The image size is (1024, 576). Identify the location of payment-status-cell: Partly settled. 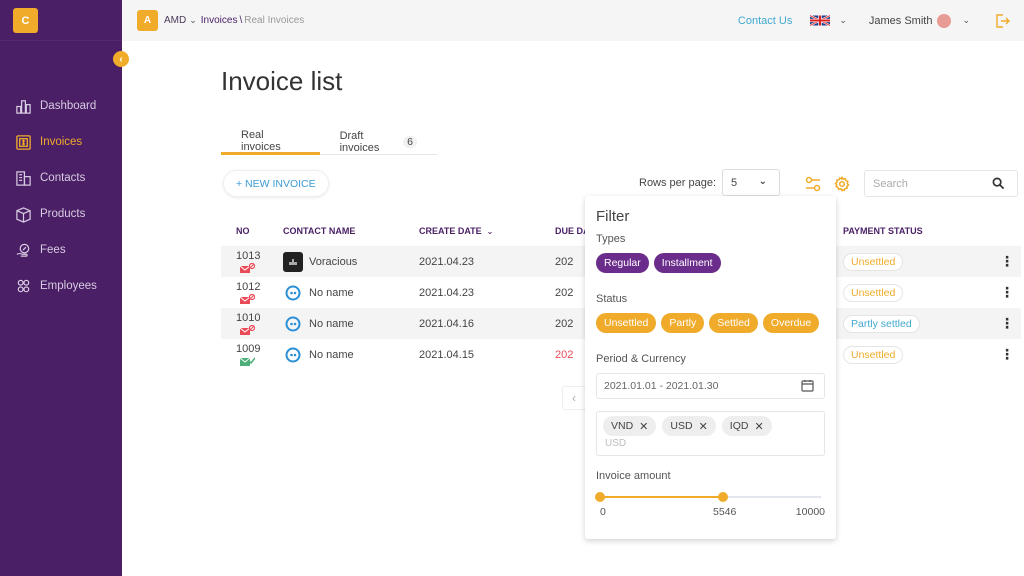
(918, 323).